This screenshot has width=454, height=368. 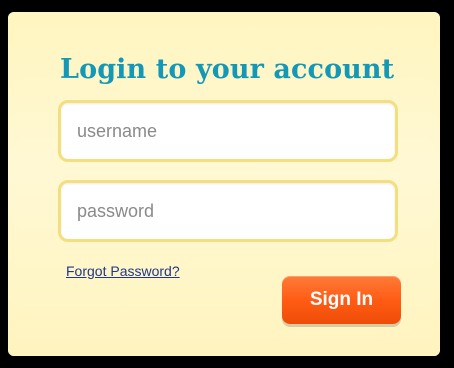 I want to click on username-input, so click(x=228, y=131).